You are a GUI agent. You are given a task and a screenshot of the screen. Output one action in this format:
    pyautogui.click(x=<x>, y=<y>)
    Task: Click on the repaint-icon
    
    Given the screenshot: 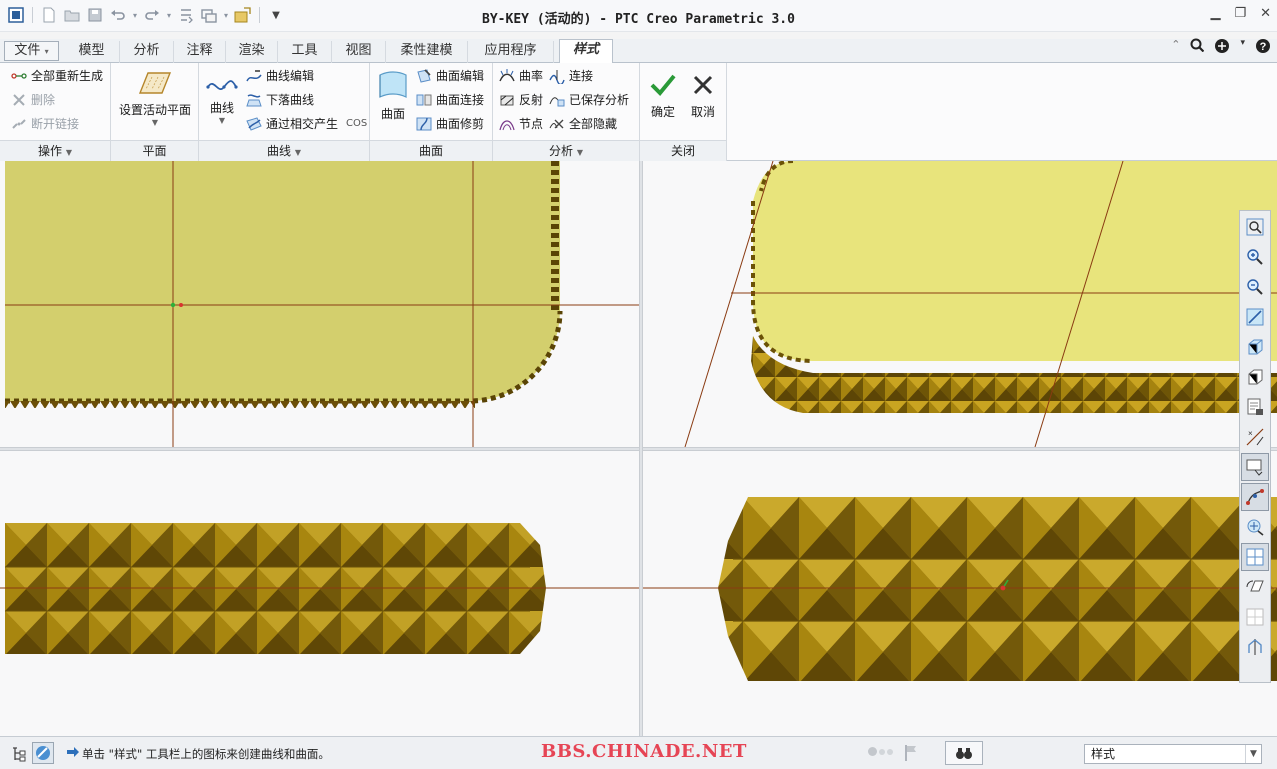 What is the action you would take?
    pyautogui.click(x=1255, y=317)
    